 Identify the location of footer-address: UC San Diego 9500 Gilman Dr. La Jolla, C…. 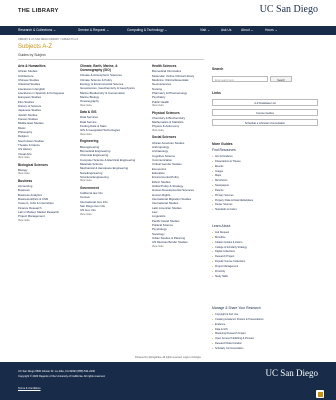
(56, 371).